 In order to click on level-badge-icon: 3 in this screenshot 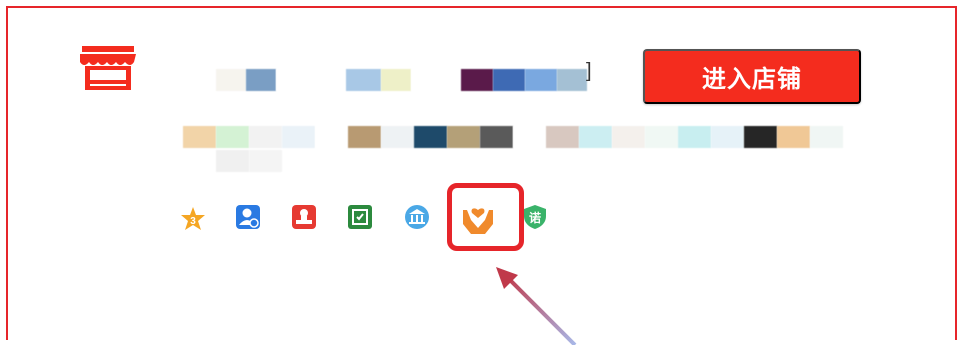, I will do `click(193, 219)`.